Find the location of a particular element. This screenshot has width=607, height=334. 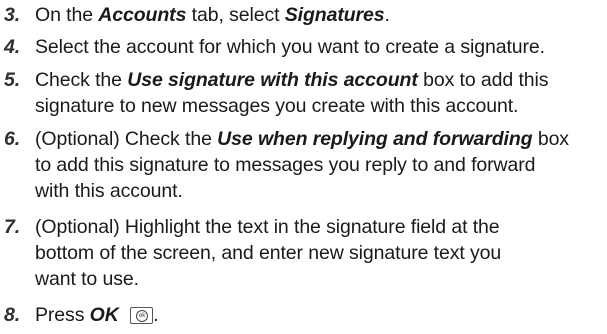

text-run: Check the is located at coordinates (81, 80).